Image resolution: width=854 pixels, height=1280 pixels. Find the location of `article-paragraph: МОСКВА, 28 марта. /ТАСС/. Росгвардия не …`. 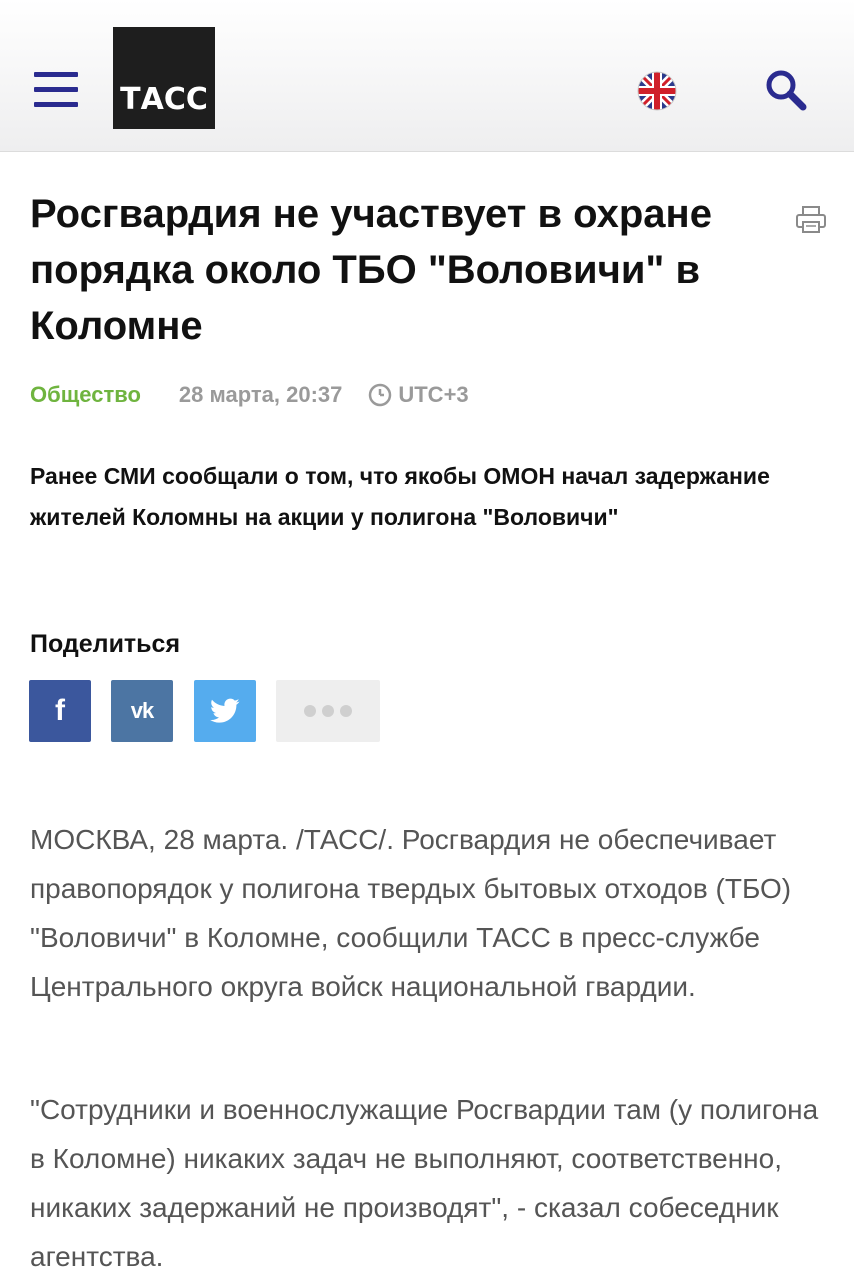

article-paragraph: МОСКВА, 28 марта. /ТАСС/. Росгвардия не … is located at coordinates (411, 913).